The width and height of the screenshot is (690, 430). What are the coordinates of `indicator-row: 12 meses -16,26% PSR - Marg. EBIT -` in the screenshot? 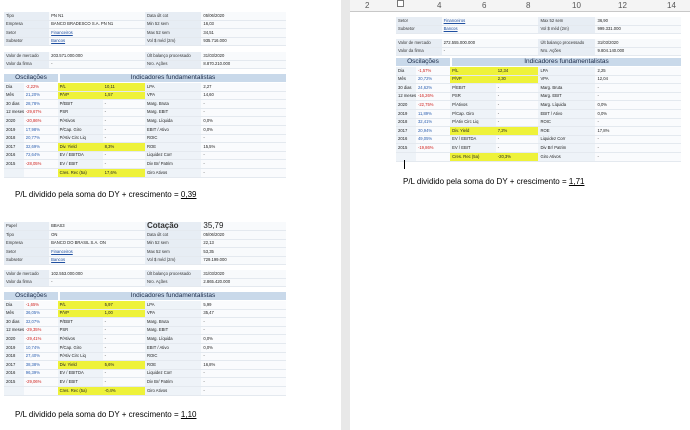 It's located at (538, 97).